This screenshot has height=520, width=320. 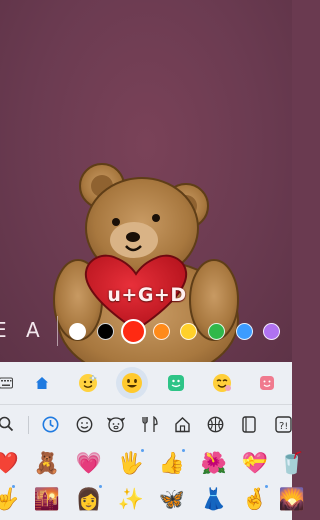 I want to click on food-icon, so click(x=150, y=424).